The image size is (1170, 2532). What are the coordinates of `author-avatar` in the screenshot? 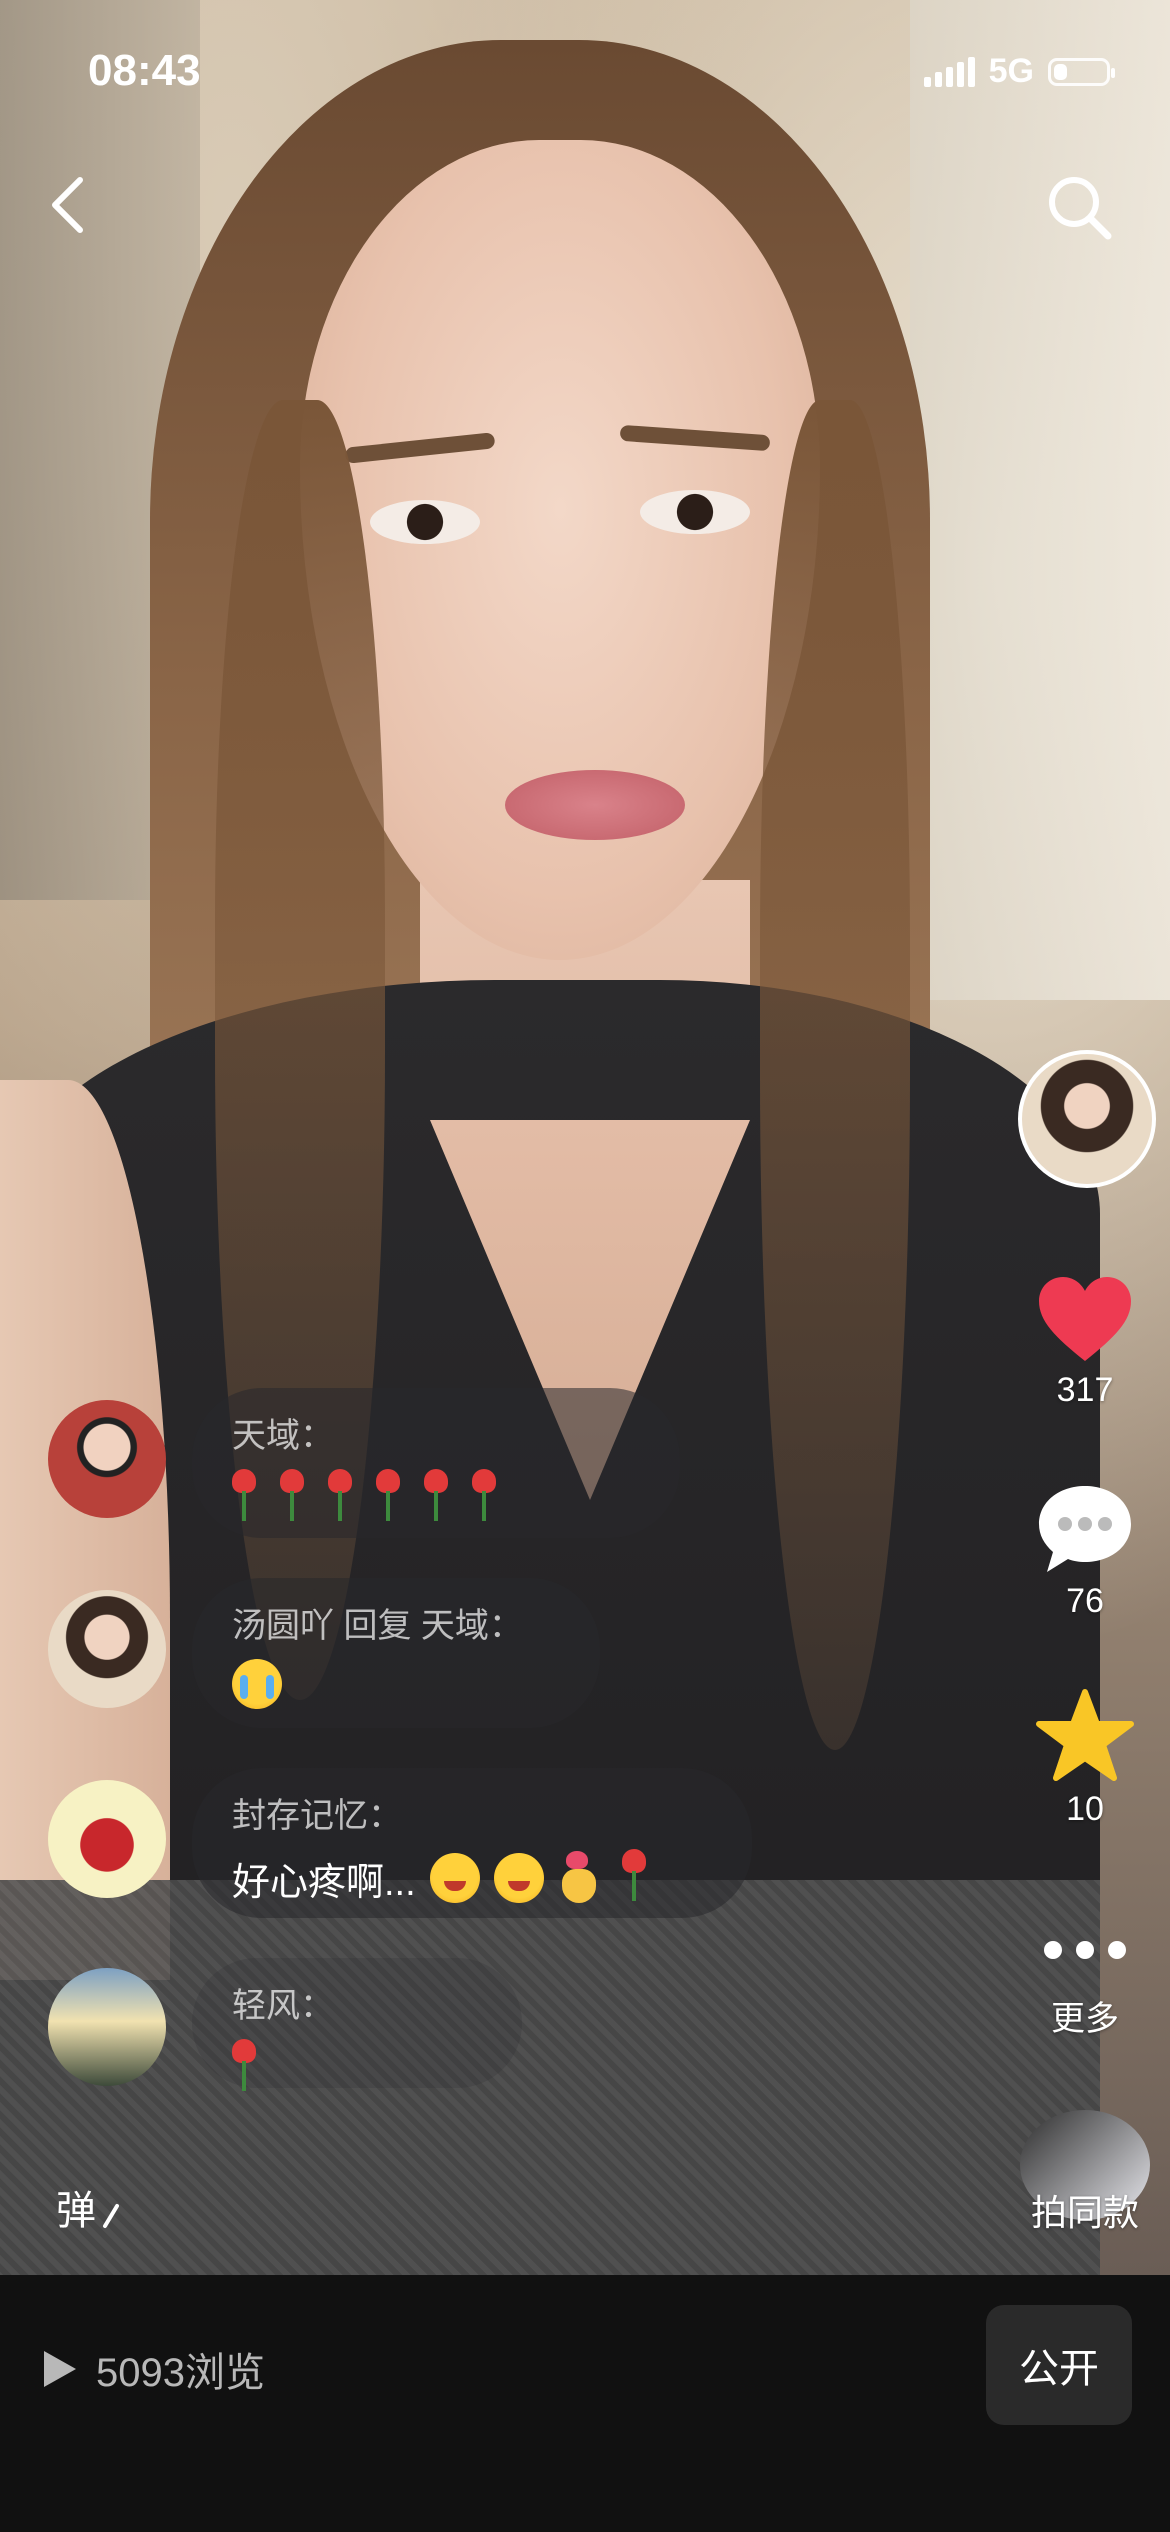 It's located at (1087, 1119).